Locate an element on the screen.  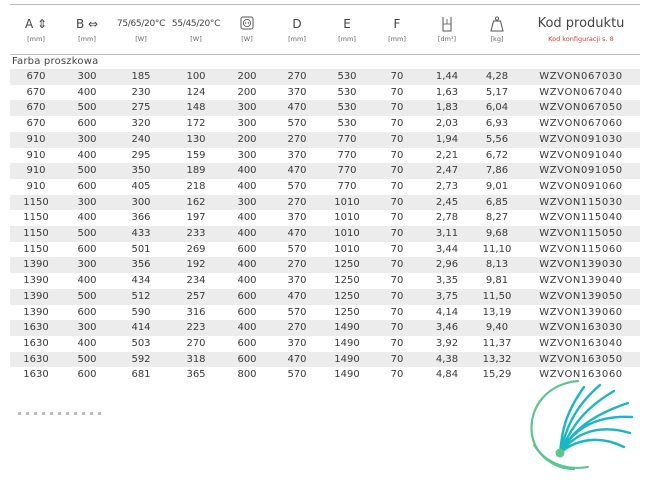
cell-volume: 2,45 is located at coordinates (447, 202).